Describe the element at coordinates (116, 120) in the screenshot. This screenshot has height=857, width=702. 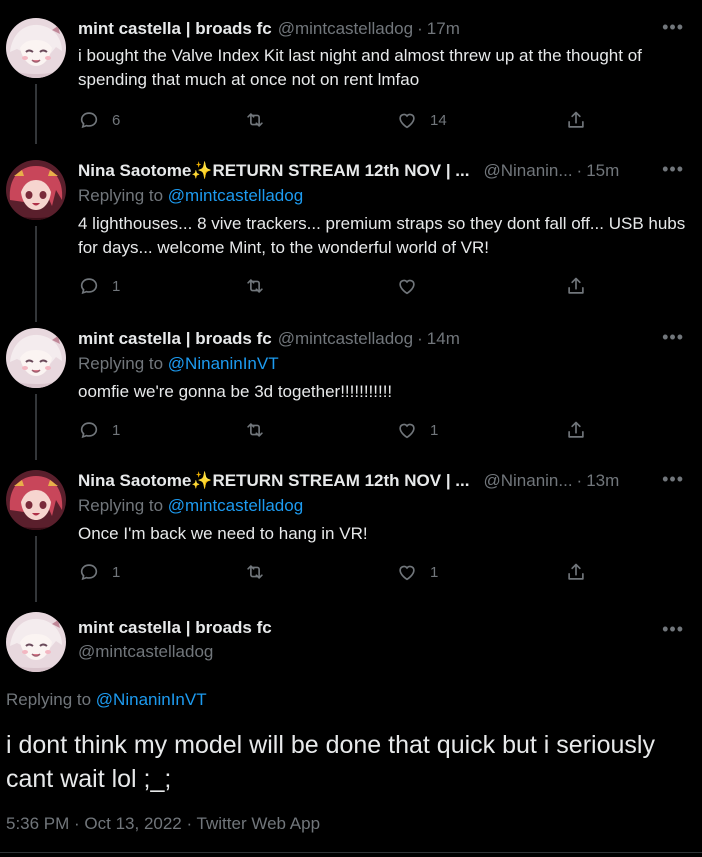
I see `reply-count: 6` at that location.